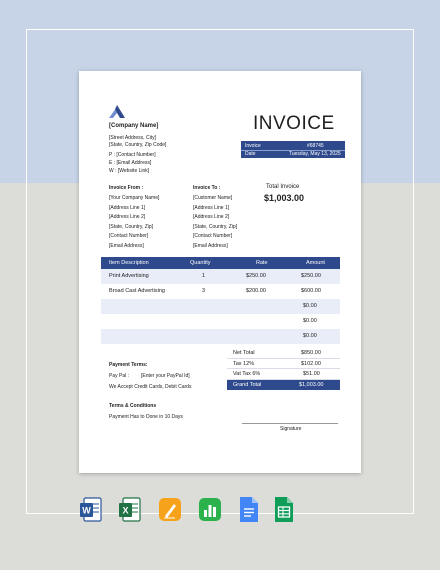 Image resolution: width=440 pixels, height=570 pixels. I want to click on invoice-title: INVOICE, so click(294, 123).